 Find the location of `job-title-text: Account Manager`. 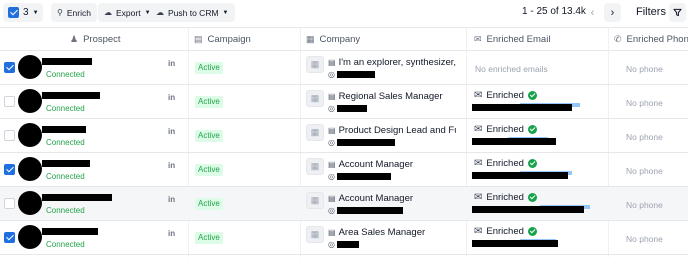

job-title-text: Account Manager is located at coordinates (376, 164).